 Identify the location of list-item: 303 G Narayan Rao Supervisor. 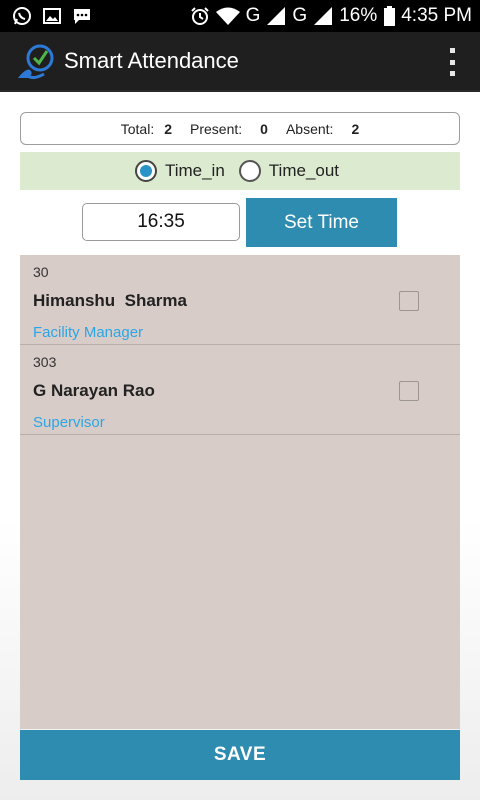
(240, 390).